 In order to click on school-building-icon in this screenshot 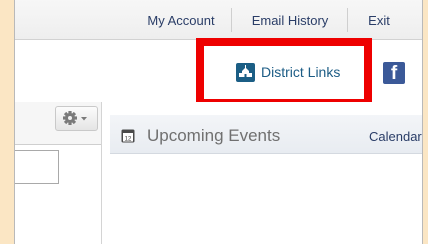, I will do `click(245, 72)`.